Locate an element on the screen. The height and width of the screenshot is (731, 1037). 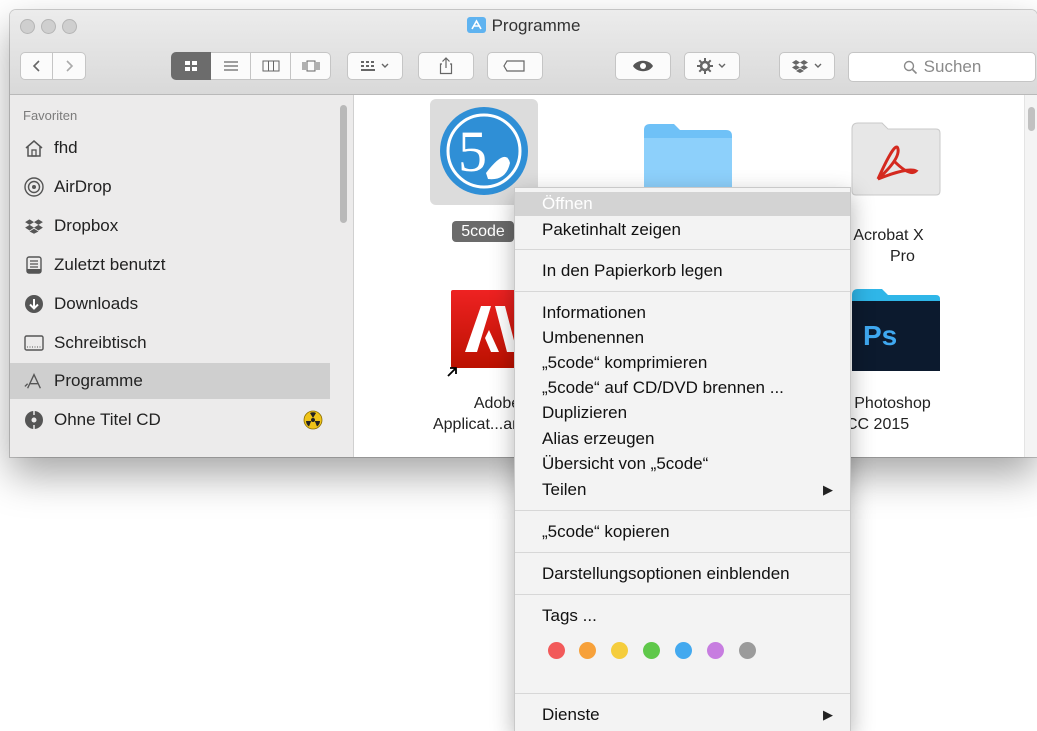
share-button is located at coordinates (446, 66).